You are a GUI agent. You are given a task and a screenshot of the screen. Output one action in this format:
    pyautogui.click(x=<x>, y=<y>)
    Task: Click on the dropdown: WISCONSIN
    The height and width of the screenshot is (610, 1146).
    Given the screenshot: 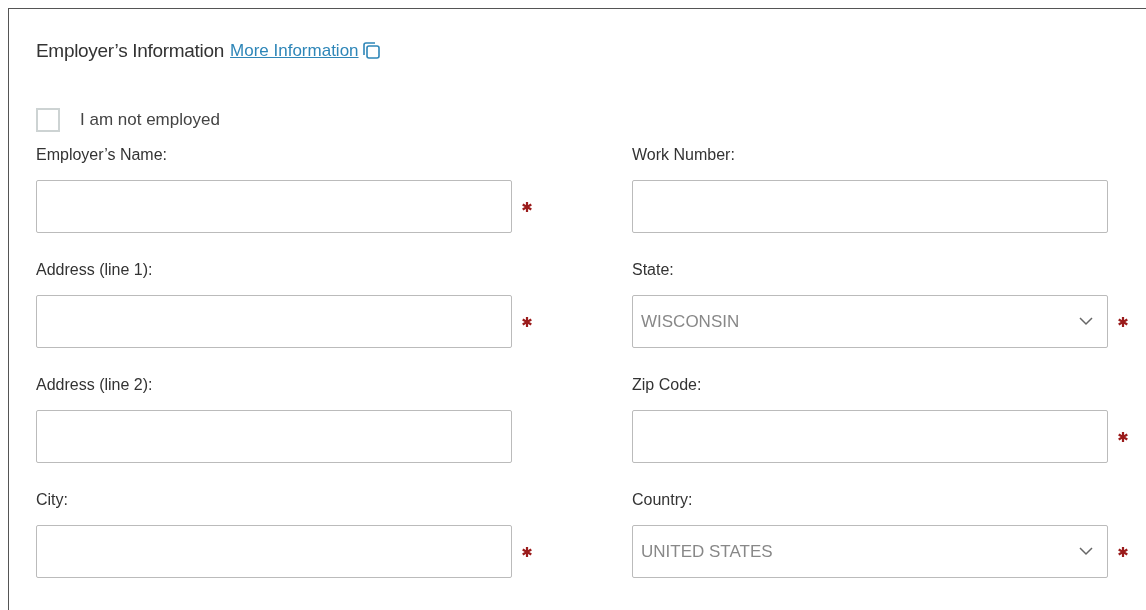 What is the action you would take?
    pyautogui.click(x=870, y=321)
    